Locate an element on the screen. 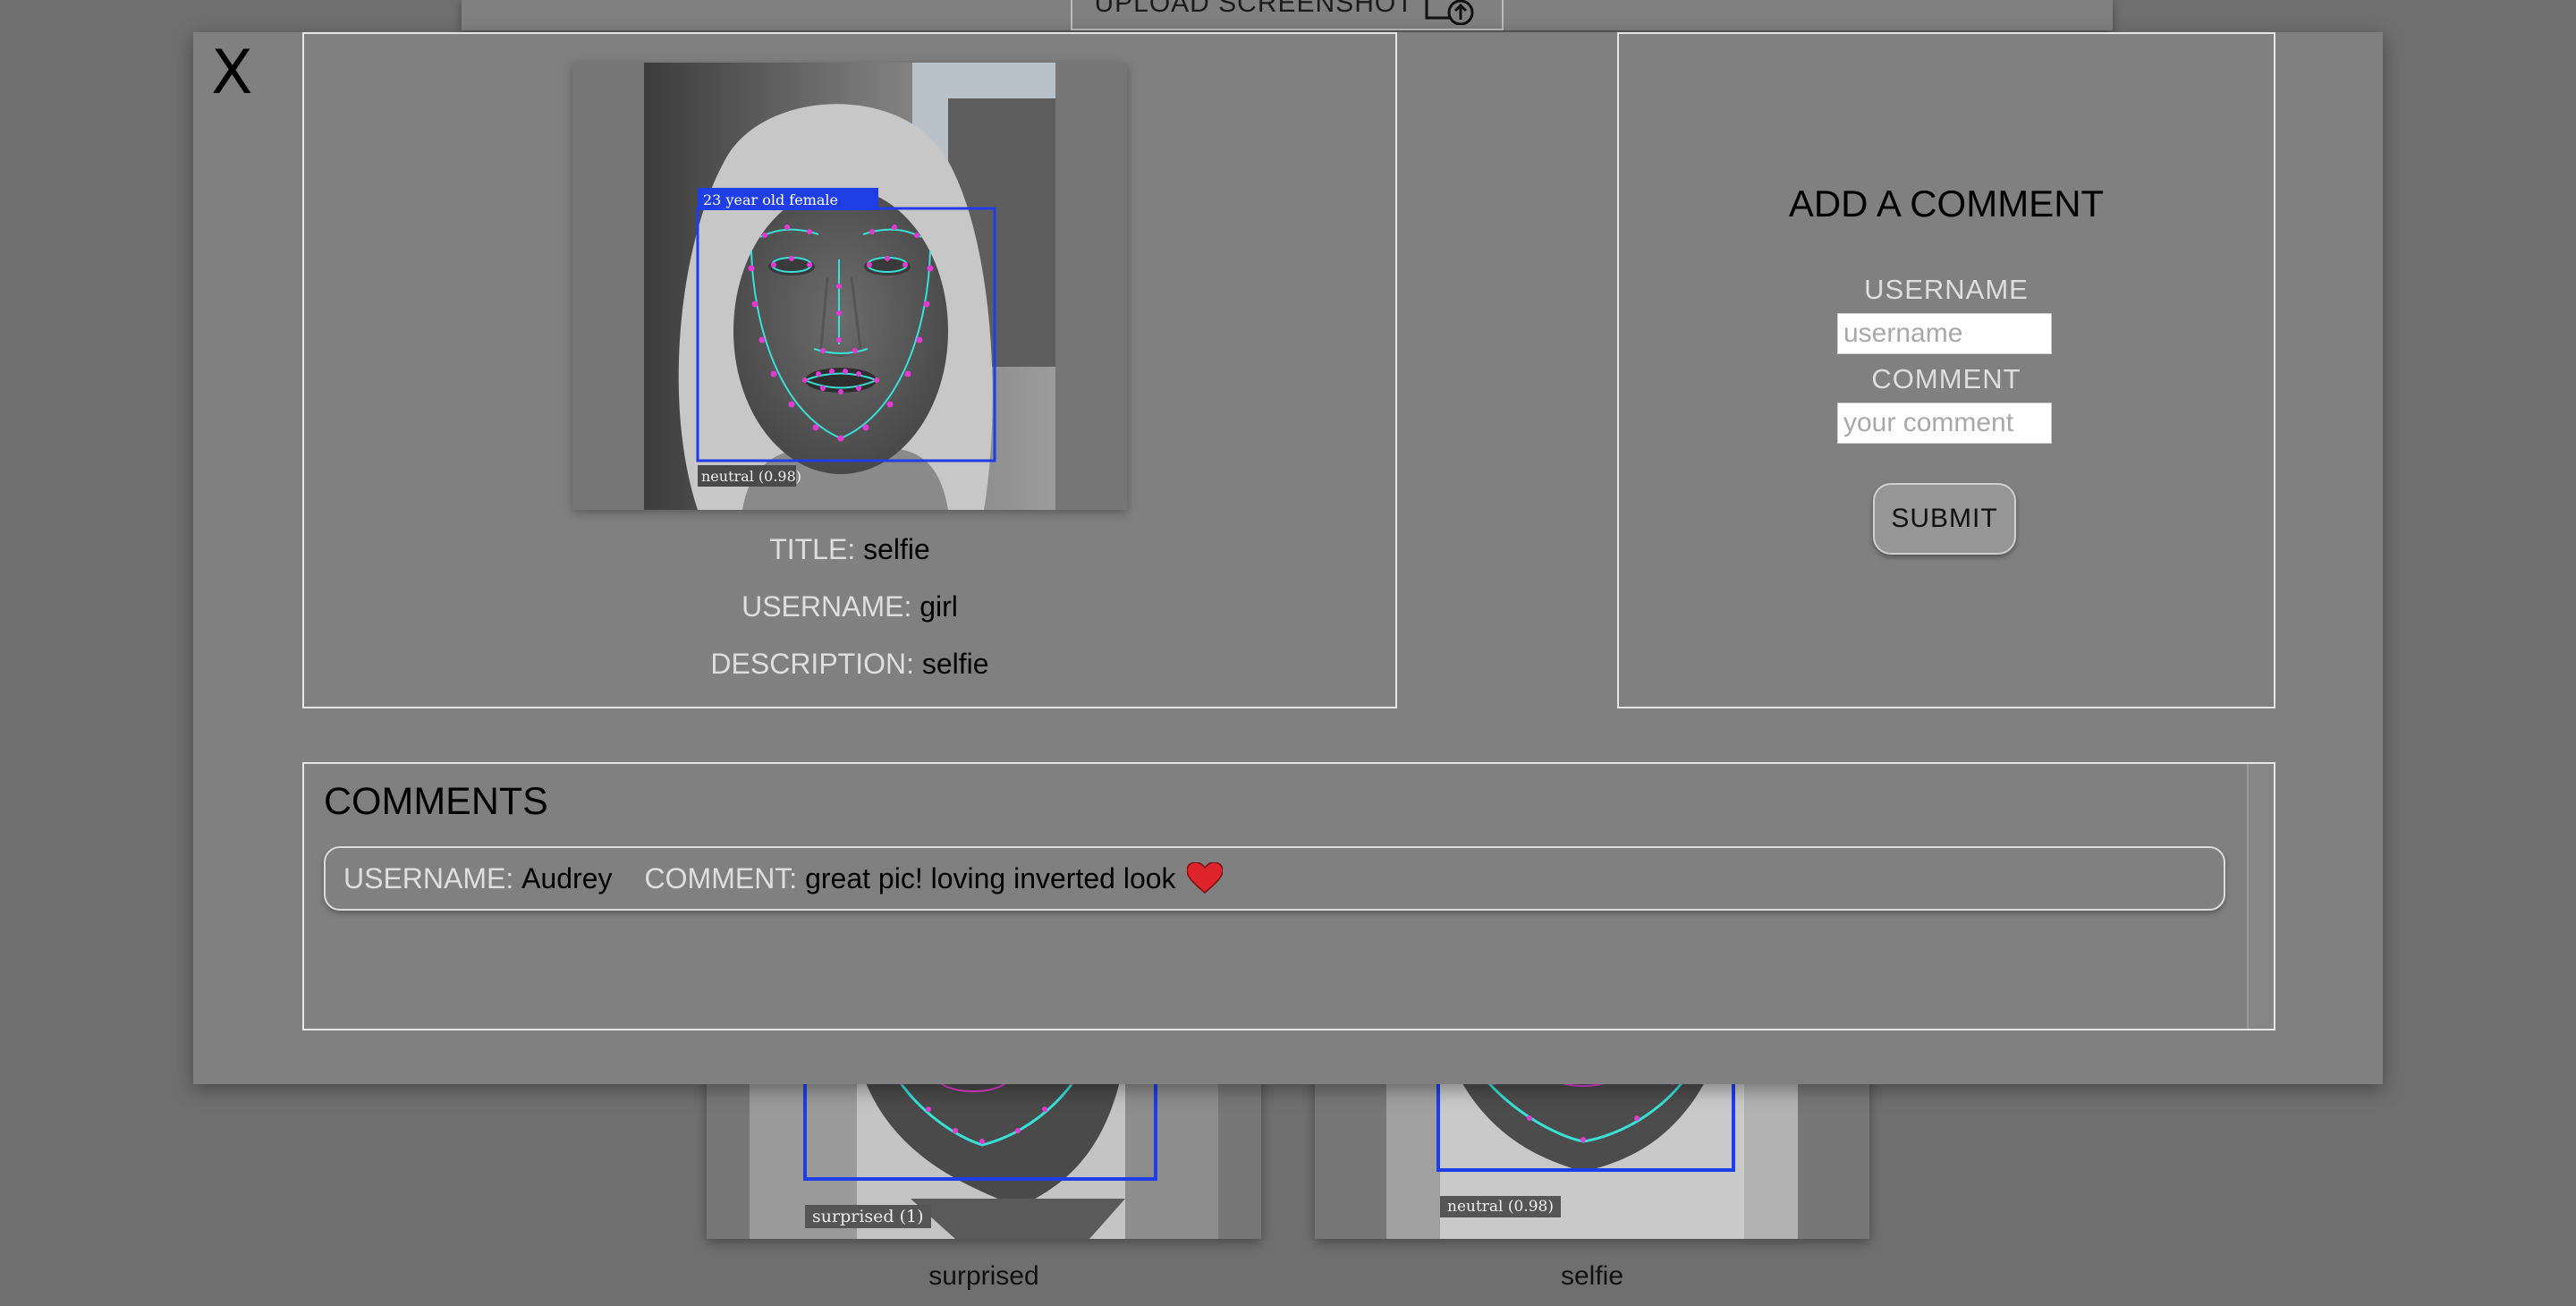 The width and height of the screenshot is (2576, 1306). comment-text: great pic! loving inverted look is located at coordinates (990, 878).